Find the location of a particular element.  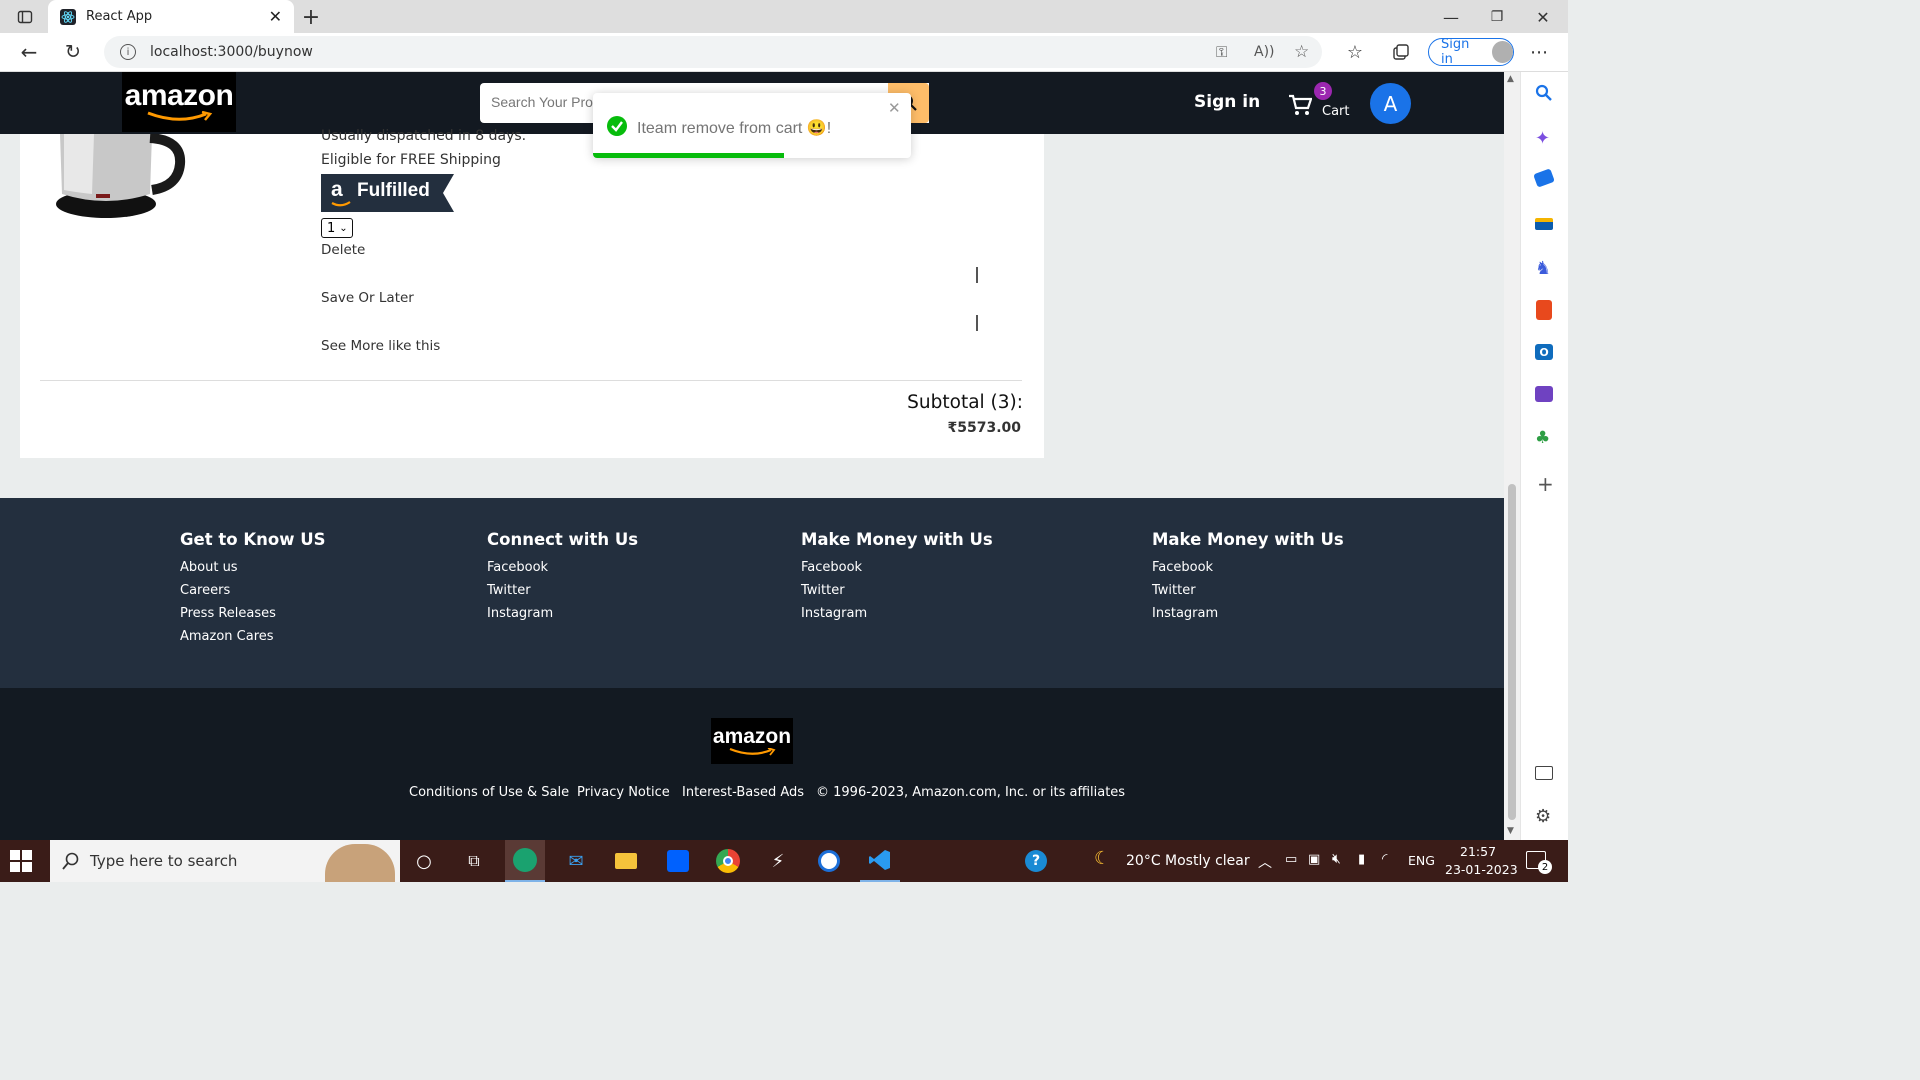

footer-column-title: Make Money with Us is located at coordinates (1248, 539).